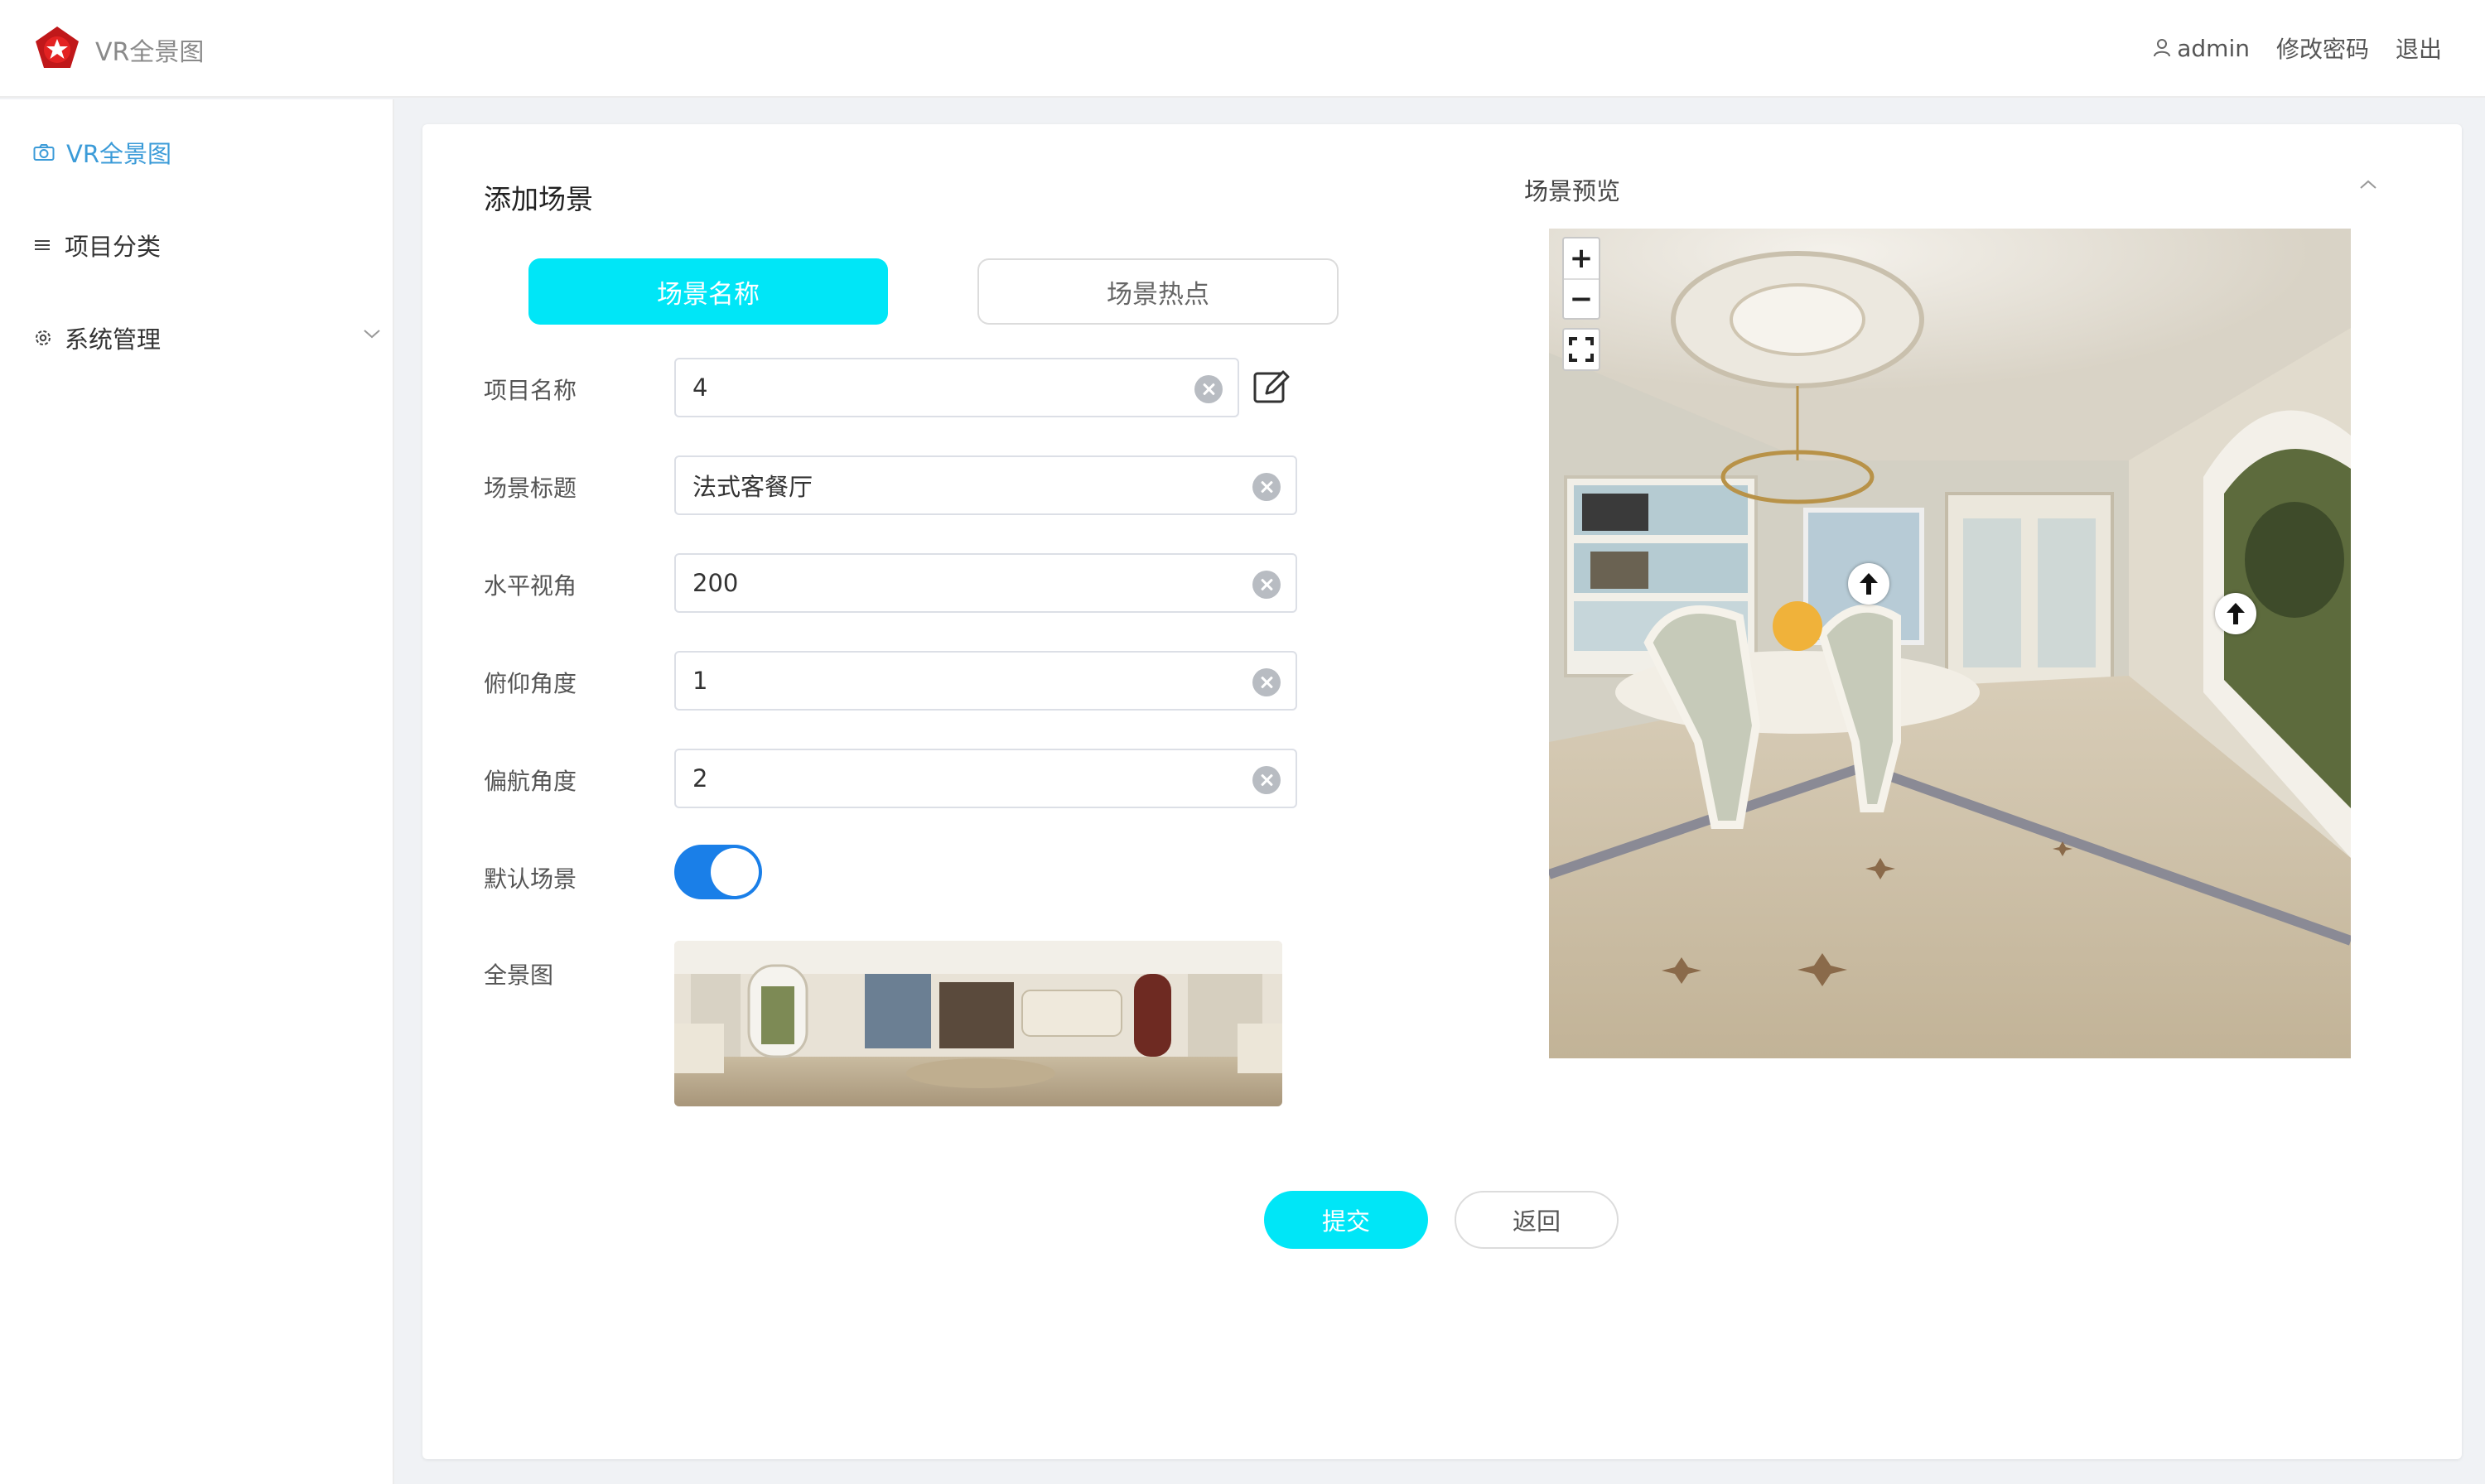  I want to click on user-menu: admin, so click(2202, 48).